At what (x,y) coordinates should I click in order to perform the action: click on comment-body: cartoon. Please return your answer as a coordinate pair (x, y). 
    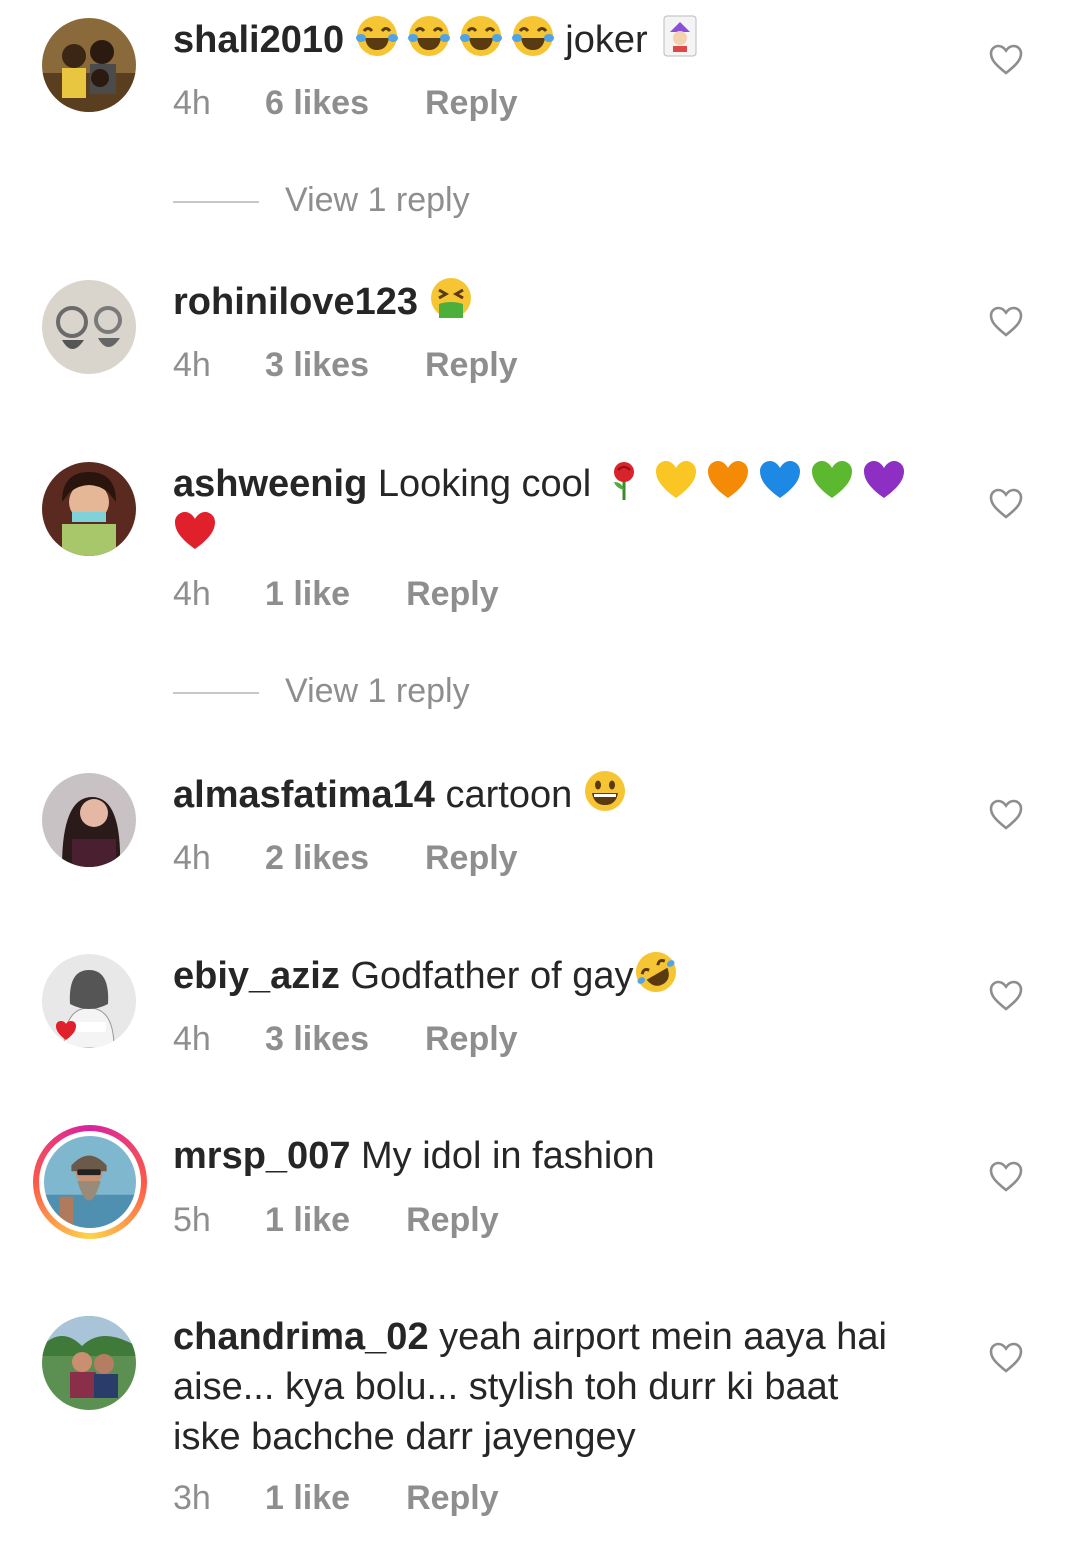
    Looking at the image, I should click on (509, 795).